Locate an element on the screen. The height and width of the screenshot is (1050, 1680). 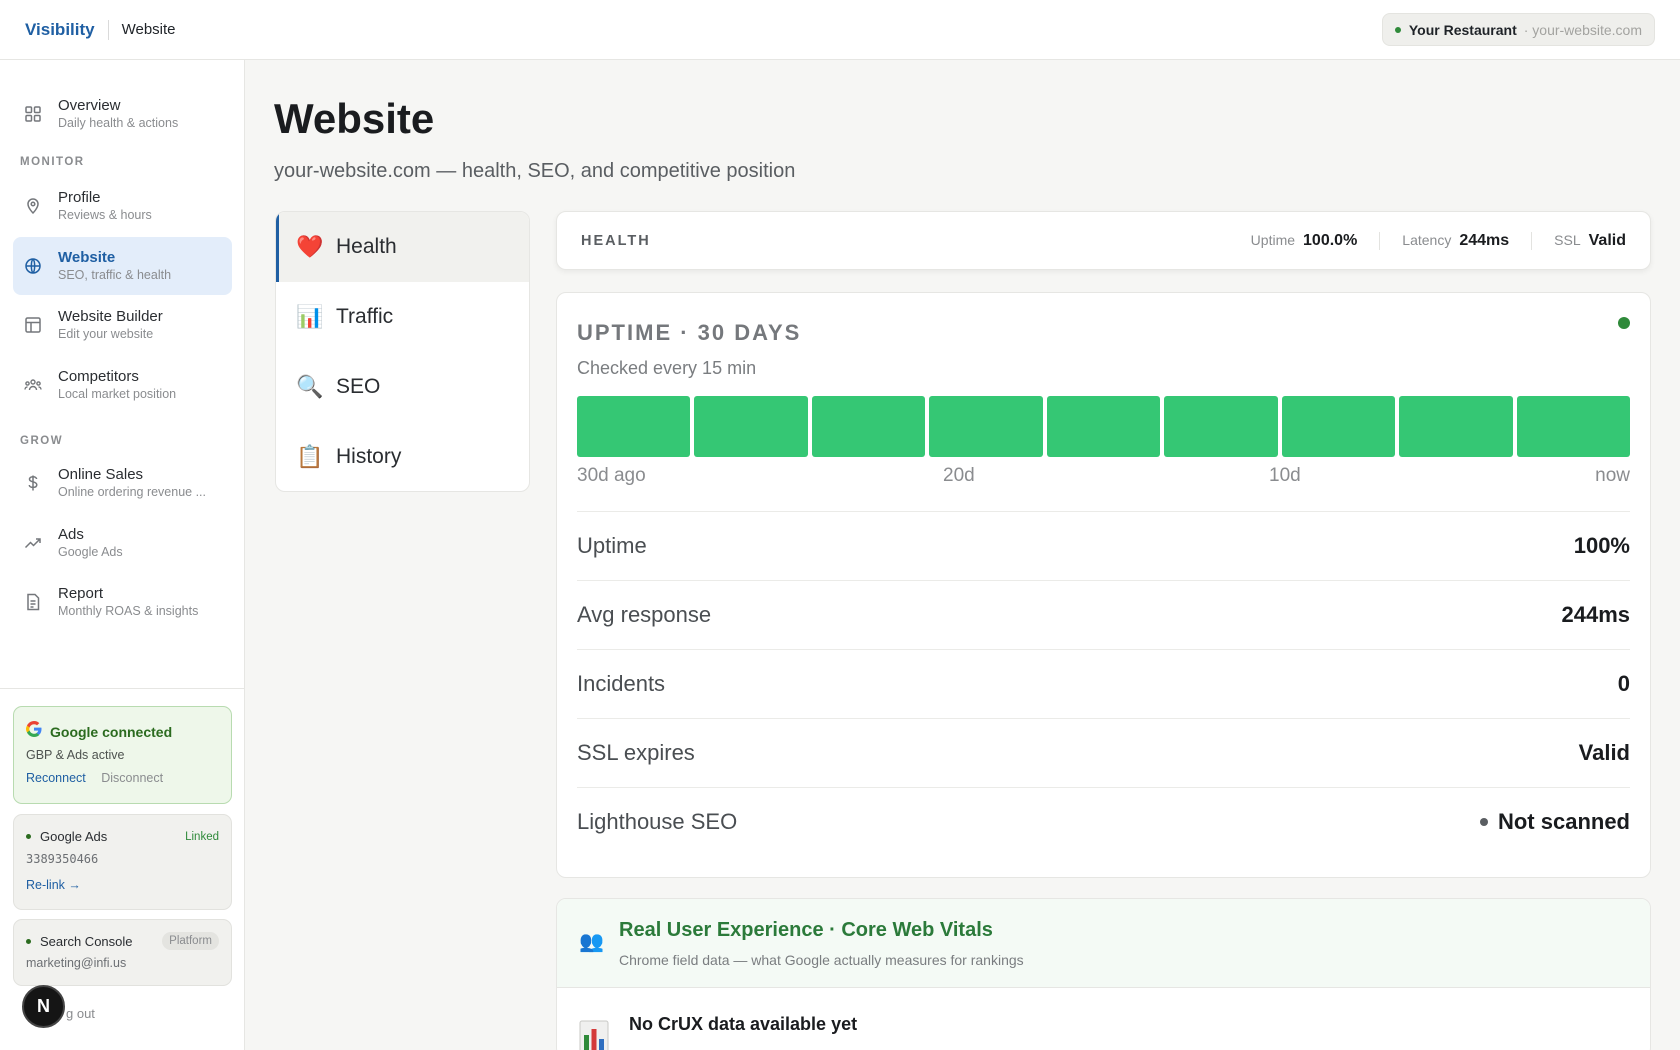
metric-row-avg-response: Avg response 244ms is located at coordinates (1103, 614).